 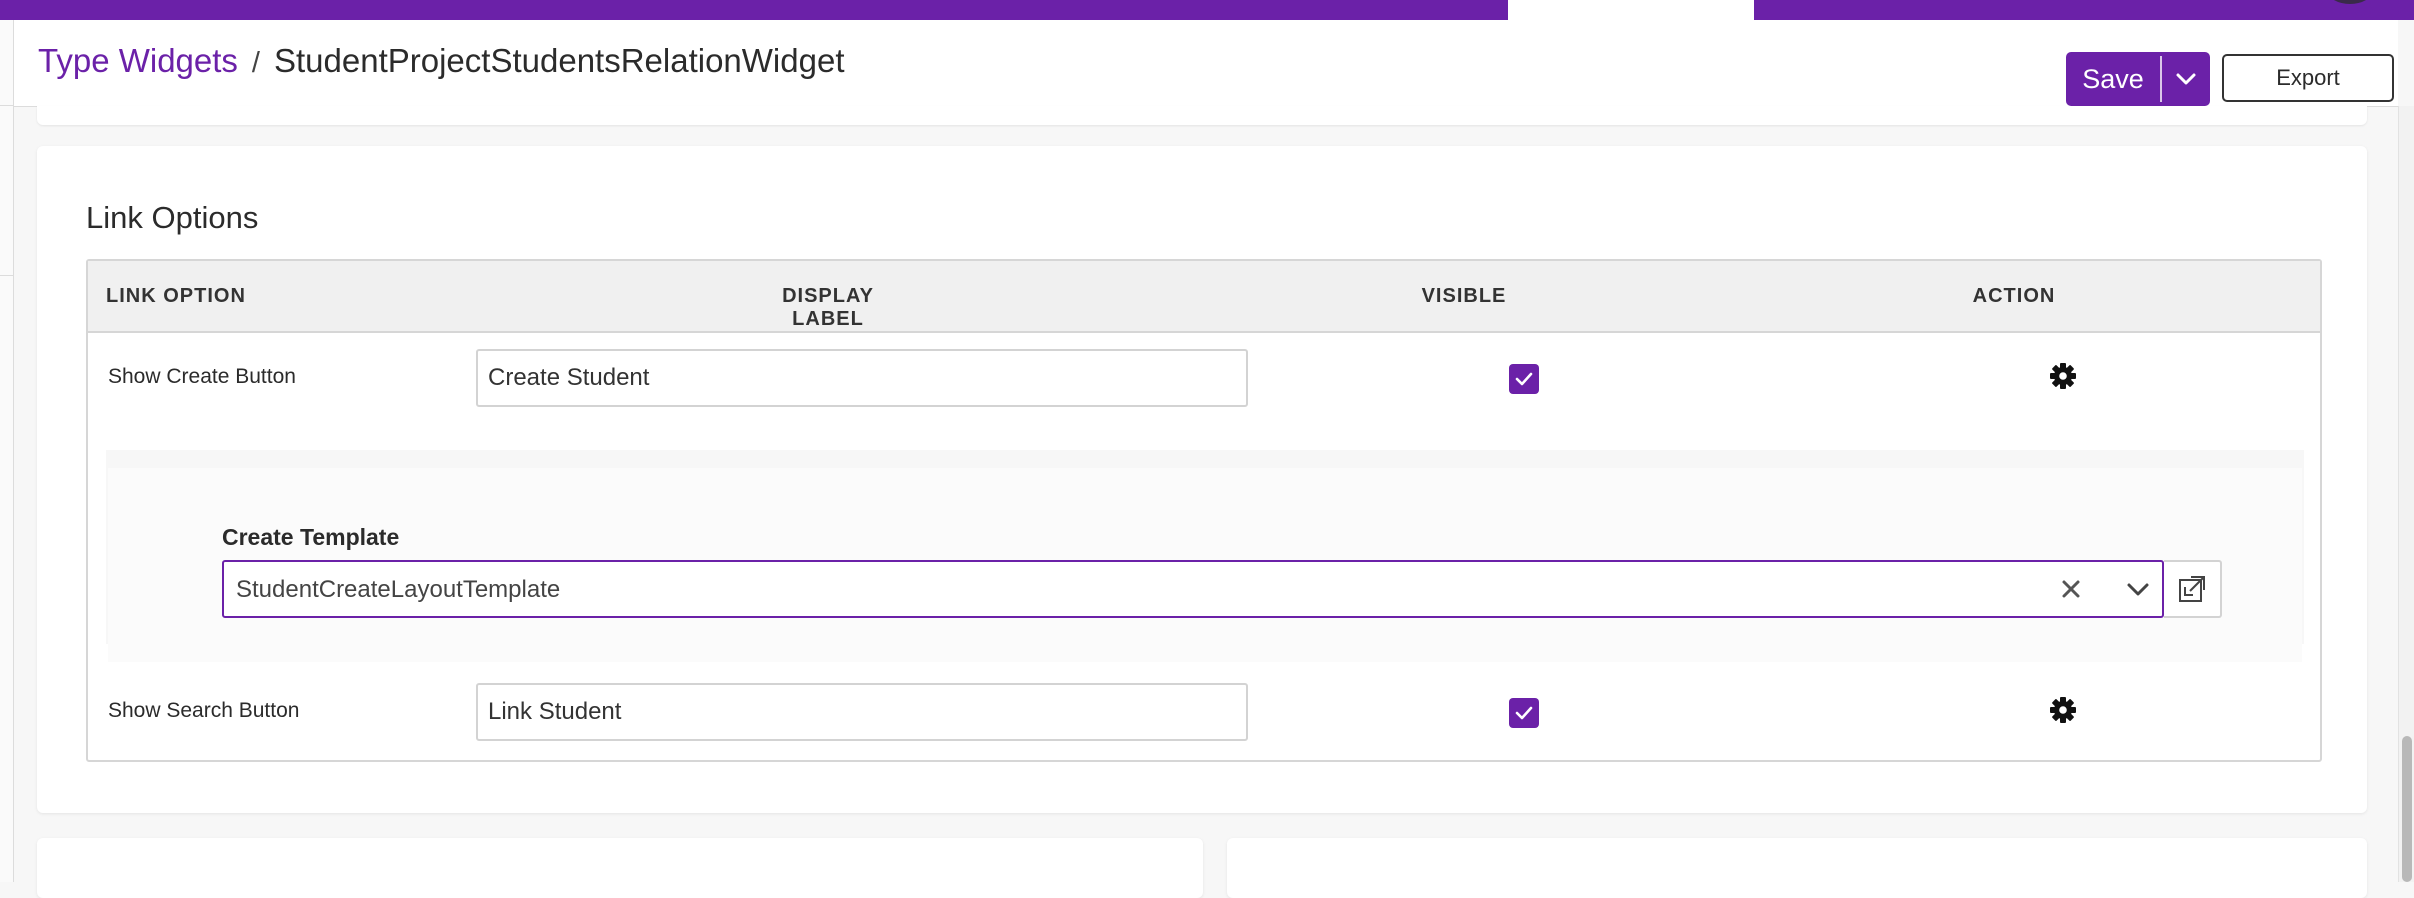 What do you see at coordinates (2308, 78) in the screenshot?
I see `export-button: Export` at bounding box center [2308, 78].